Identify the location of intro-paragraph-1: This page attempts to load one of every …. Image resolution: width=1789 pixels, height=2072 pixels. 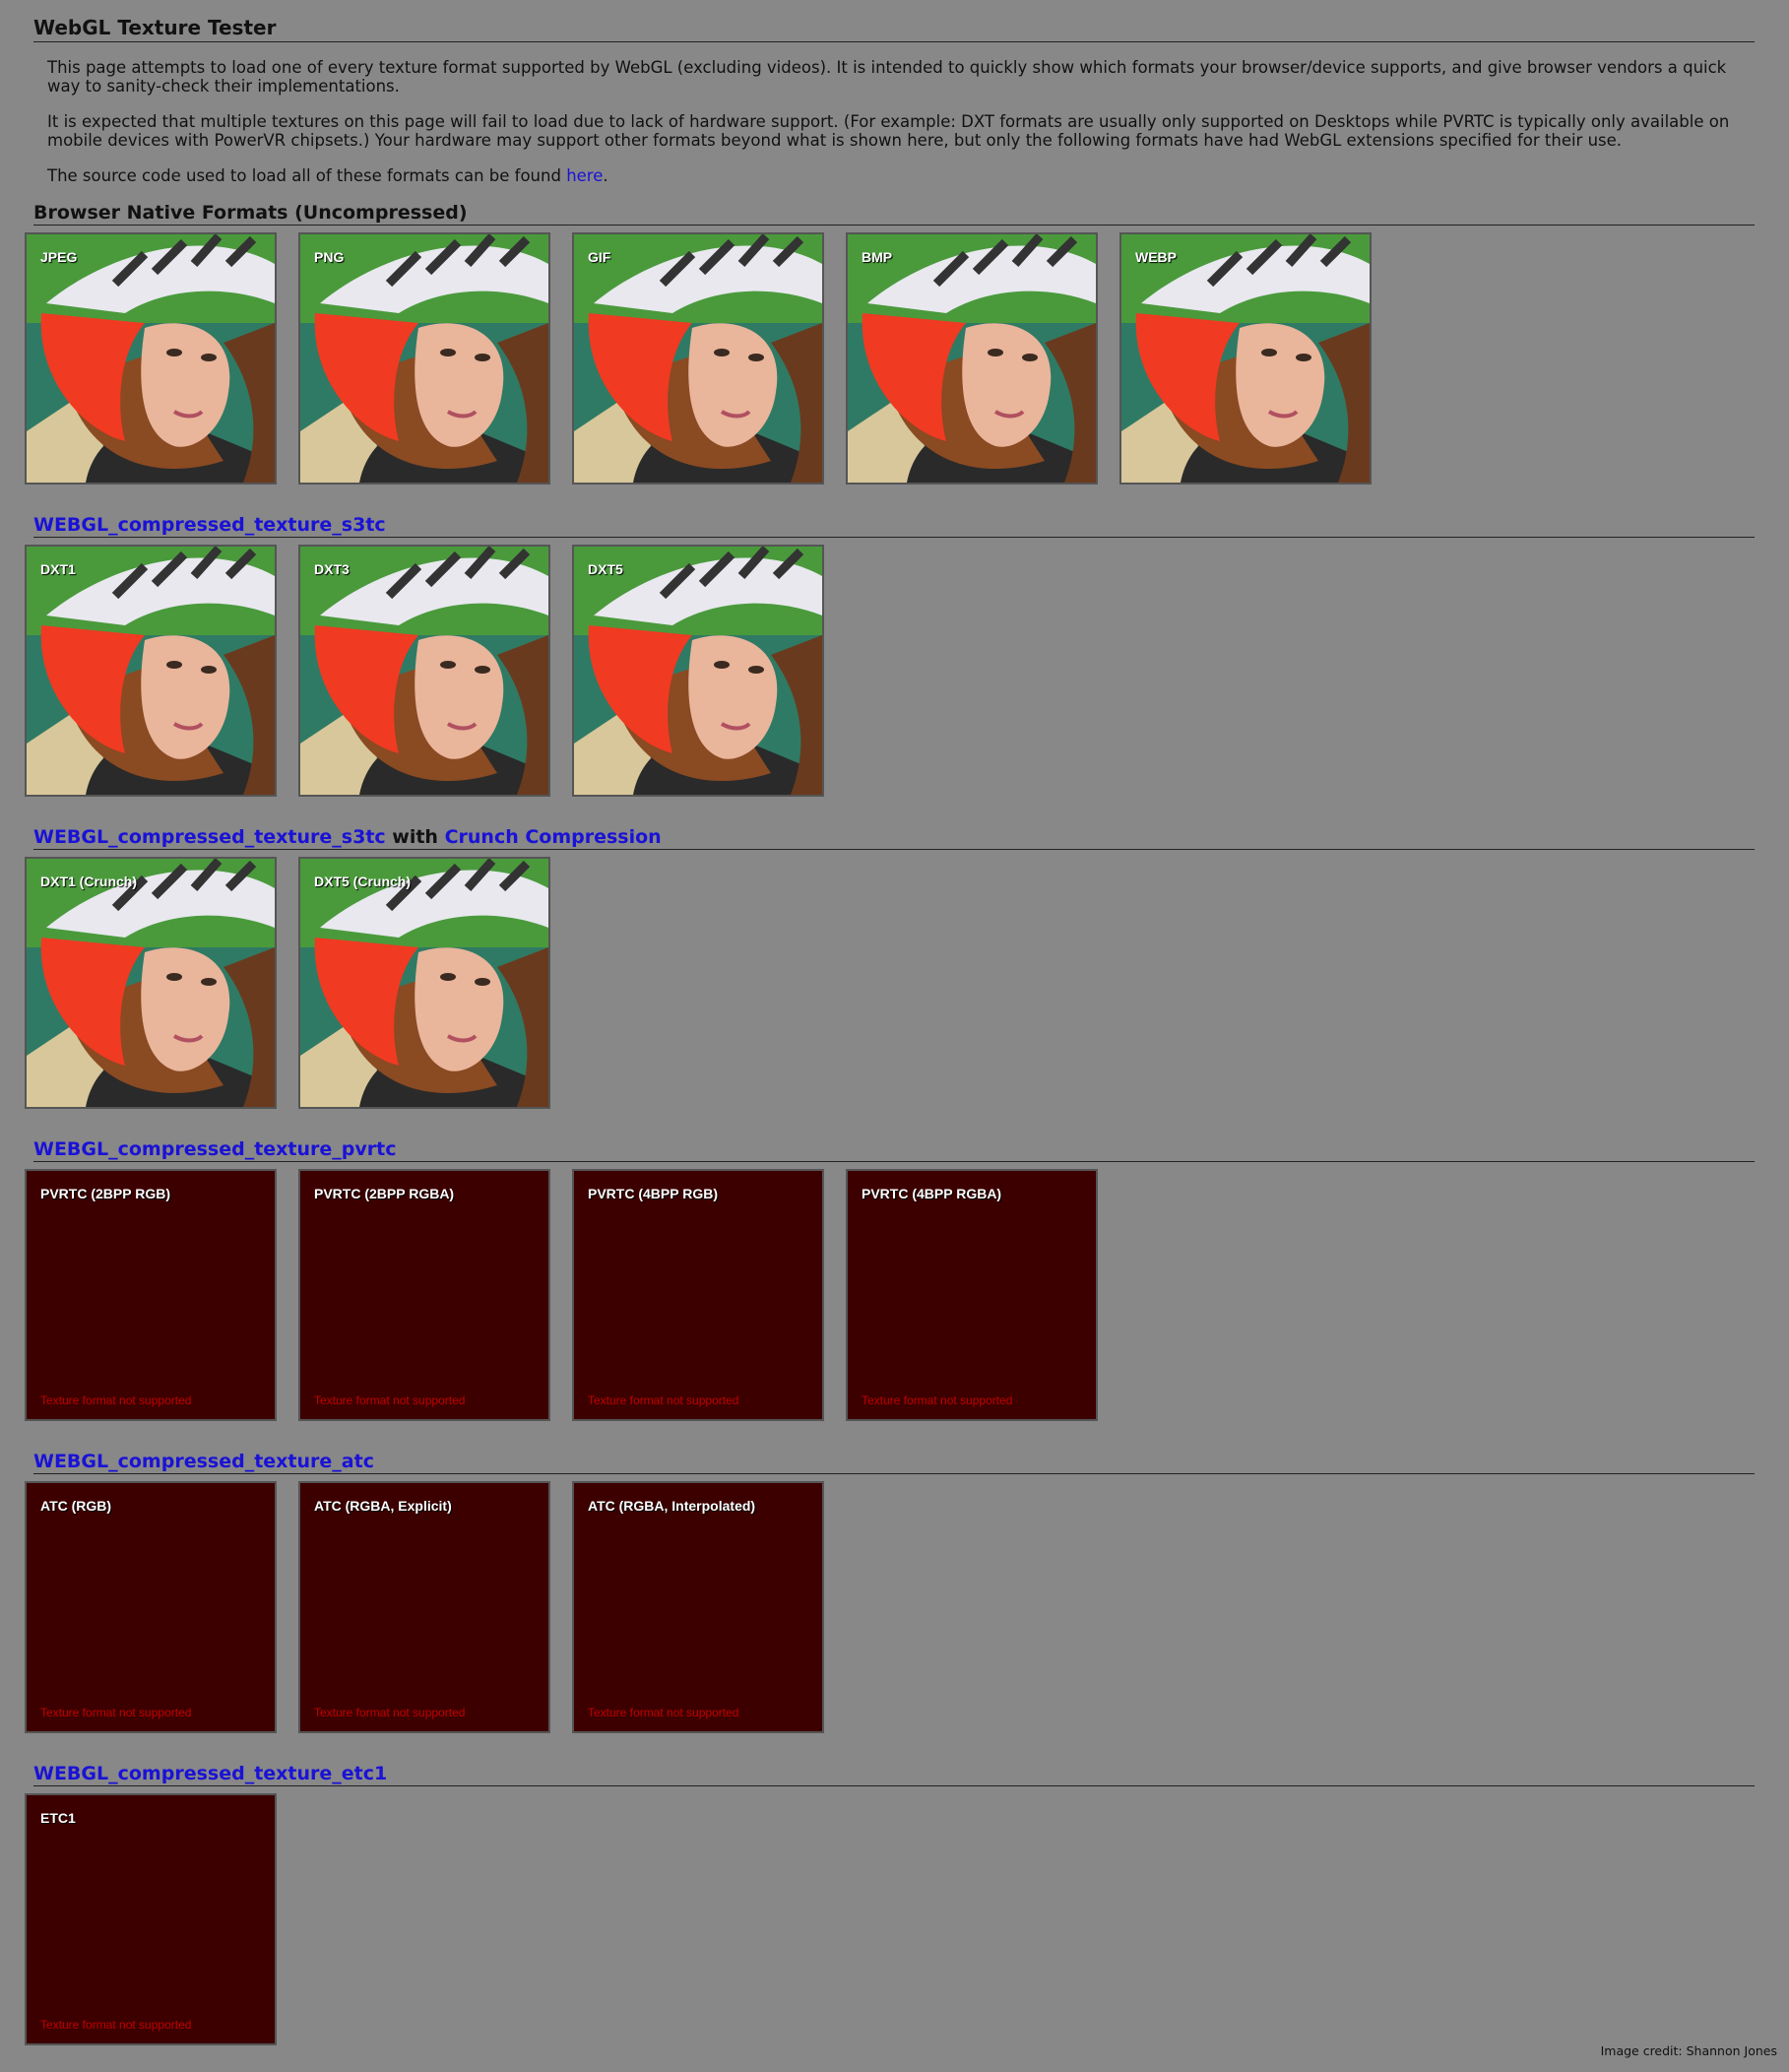
(887, 77).